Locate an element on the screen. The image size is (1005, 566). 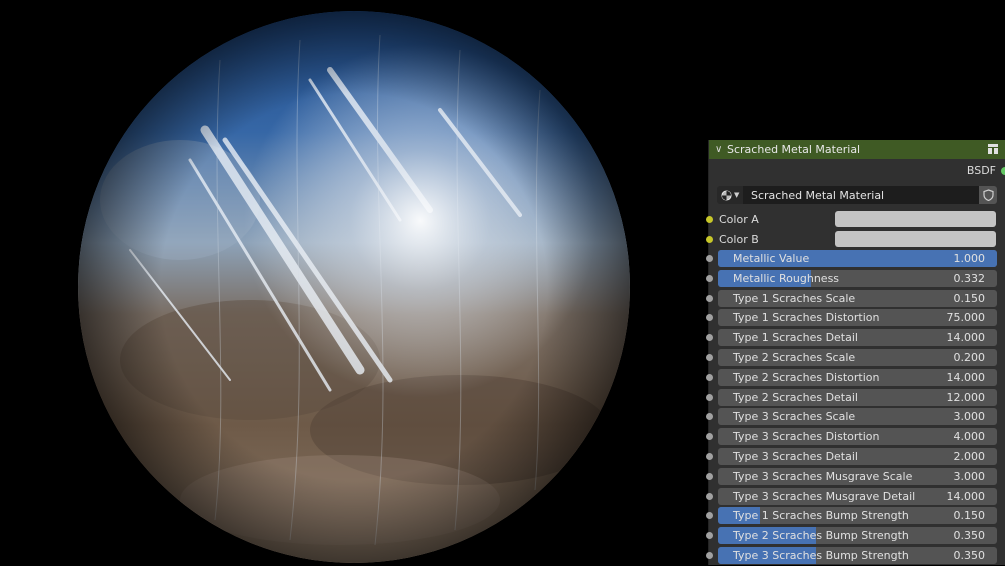
float-input-row: Metallic Roughness 0.332 is located at coordinates (855, 279).